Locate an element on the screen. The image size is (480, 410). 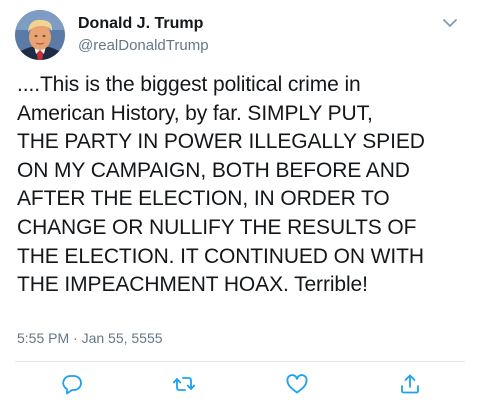
retweet-icon is located at coordinates (184, 384).